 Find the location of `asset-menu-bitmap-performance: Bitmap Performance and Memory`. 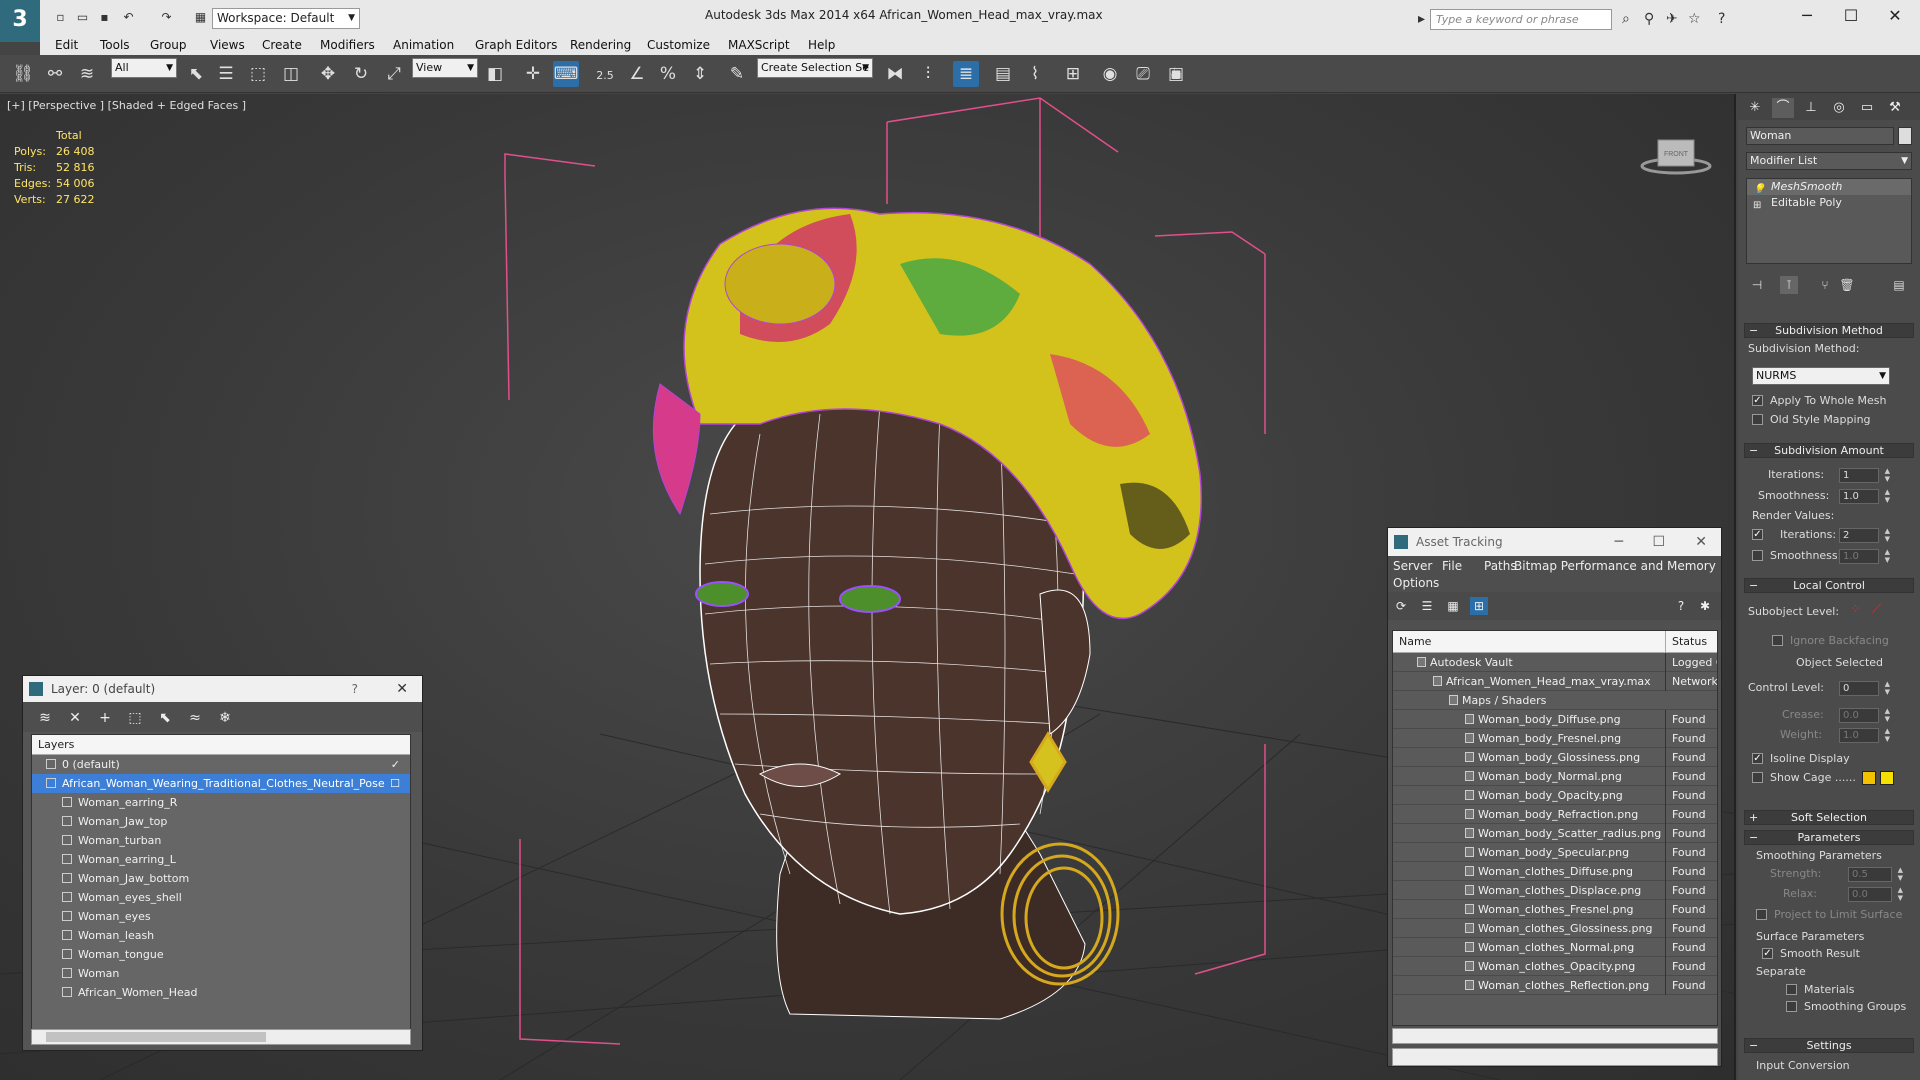

asset-menu-bitmap-performance: Bitmap Performance and Memory is located at coordinates (1615, 566).